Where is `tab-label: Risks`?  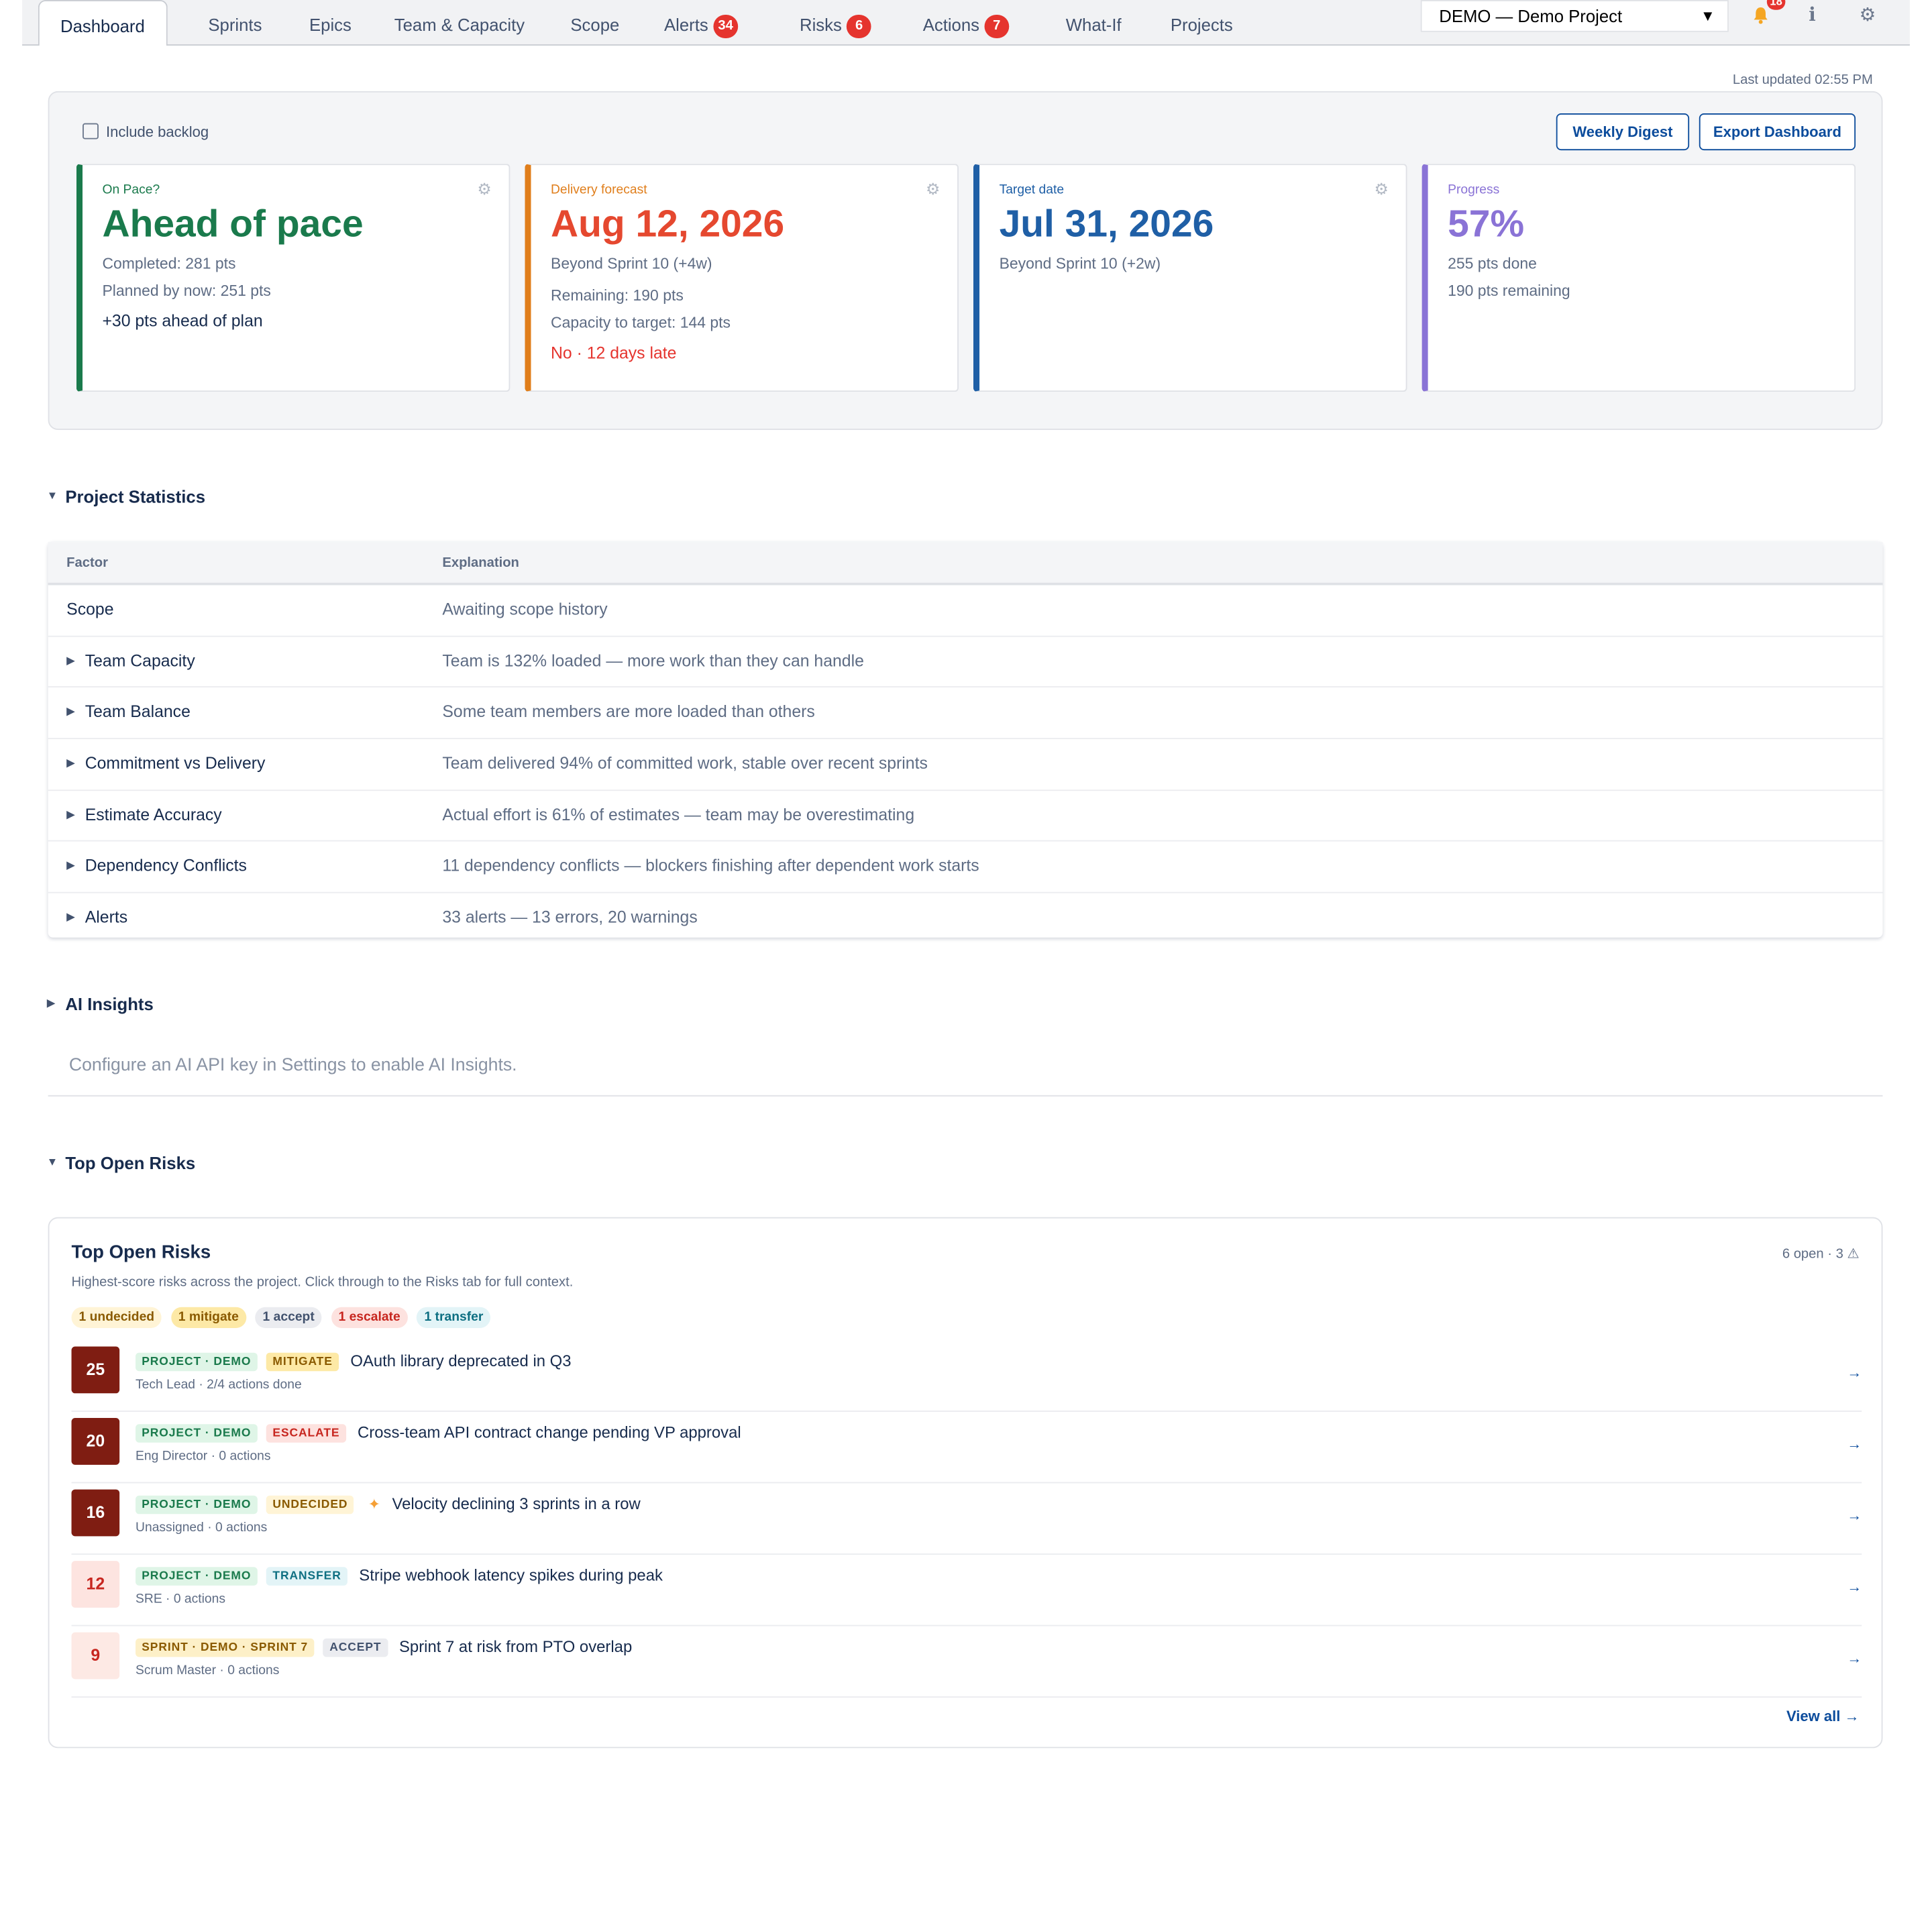
tab-label: Risks is located at coordinates (821, 25).